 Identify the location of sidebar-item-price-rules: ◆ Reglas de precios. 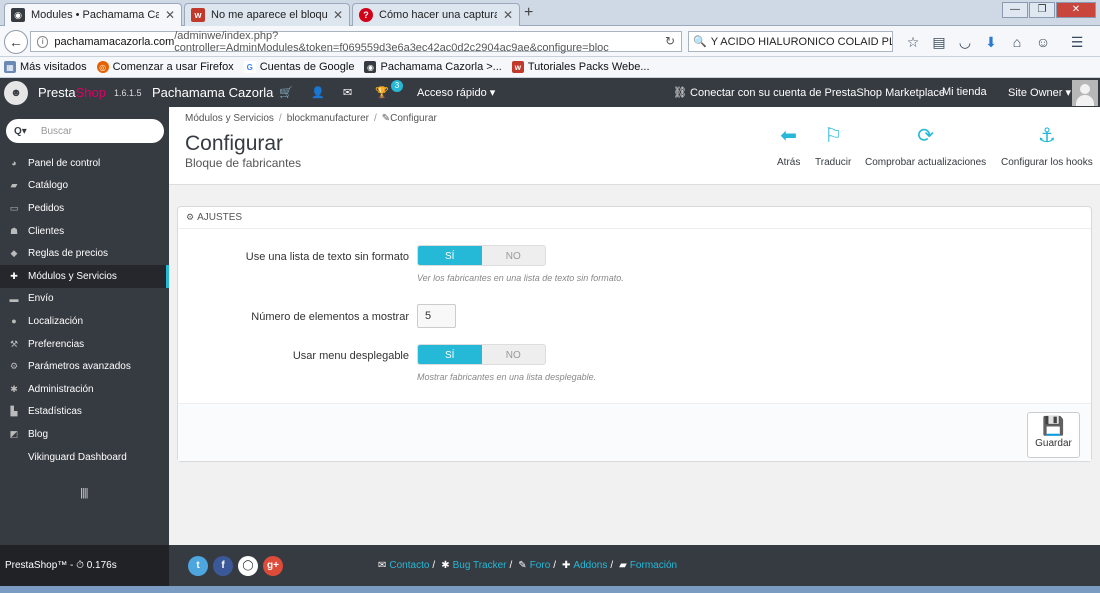
(84, 253).